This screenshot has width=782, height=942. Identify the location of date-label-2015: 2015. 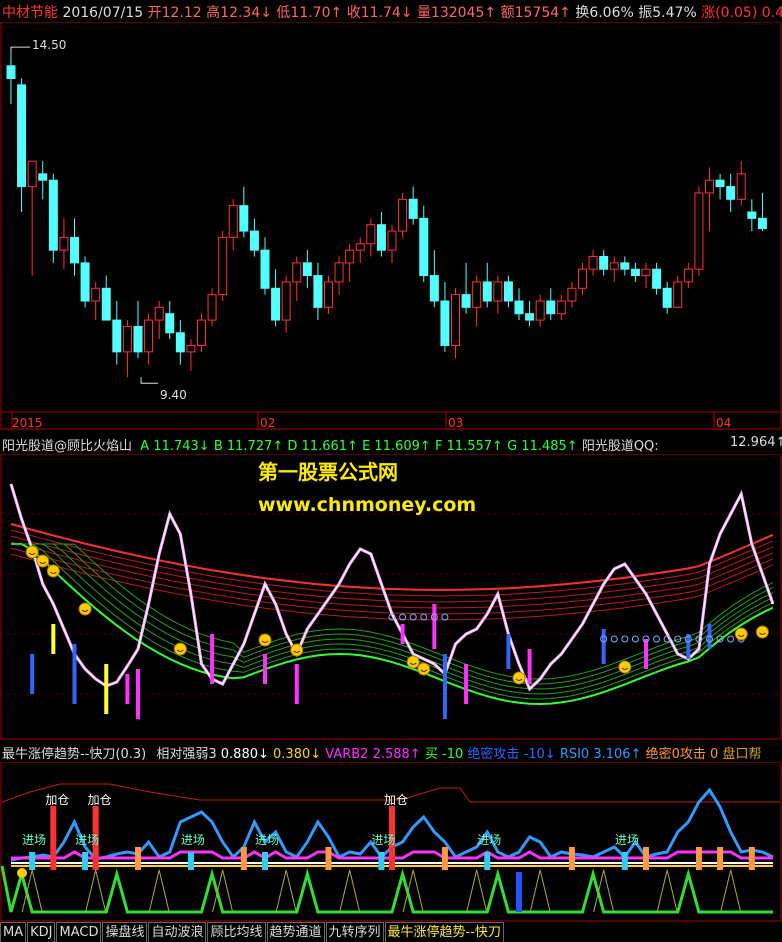
(27, 423).